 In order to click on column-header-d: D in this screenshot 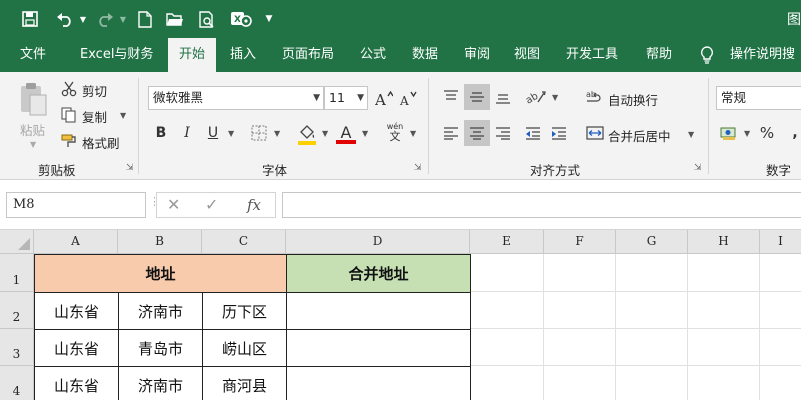, I will do `click(378, 242)`.